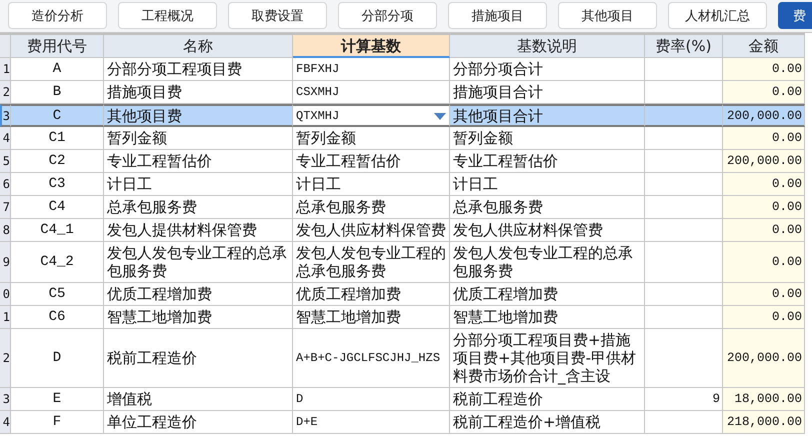  I want to click on table-cell: A, so click(57, 69).